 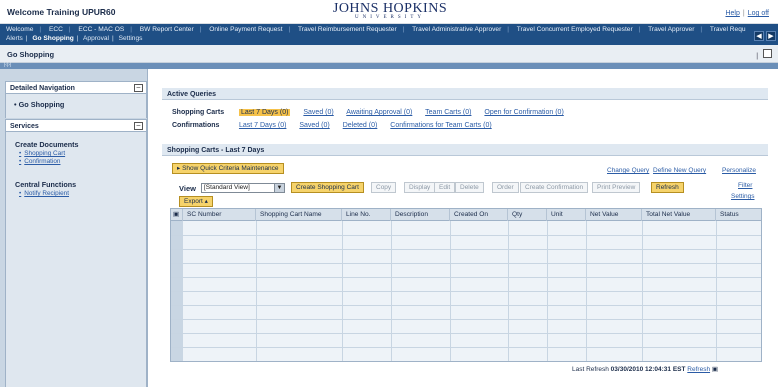 What do you see at coordinates (715, 369) in the screenshot?
I see `refresh-settings-icon: ▣` at bounding box center [715, 369].